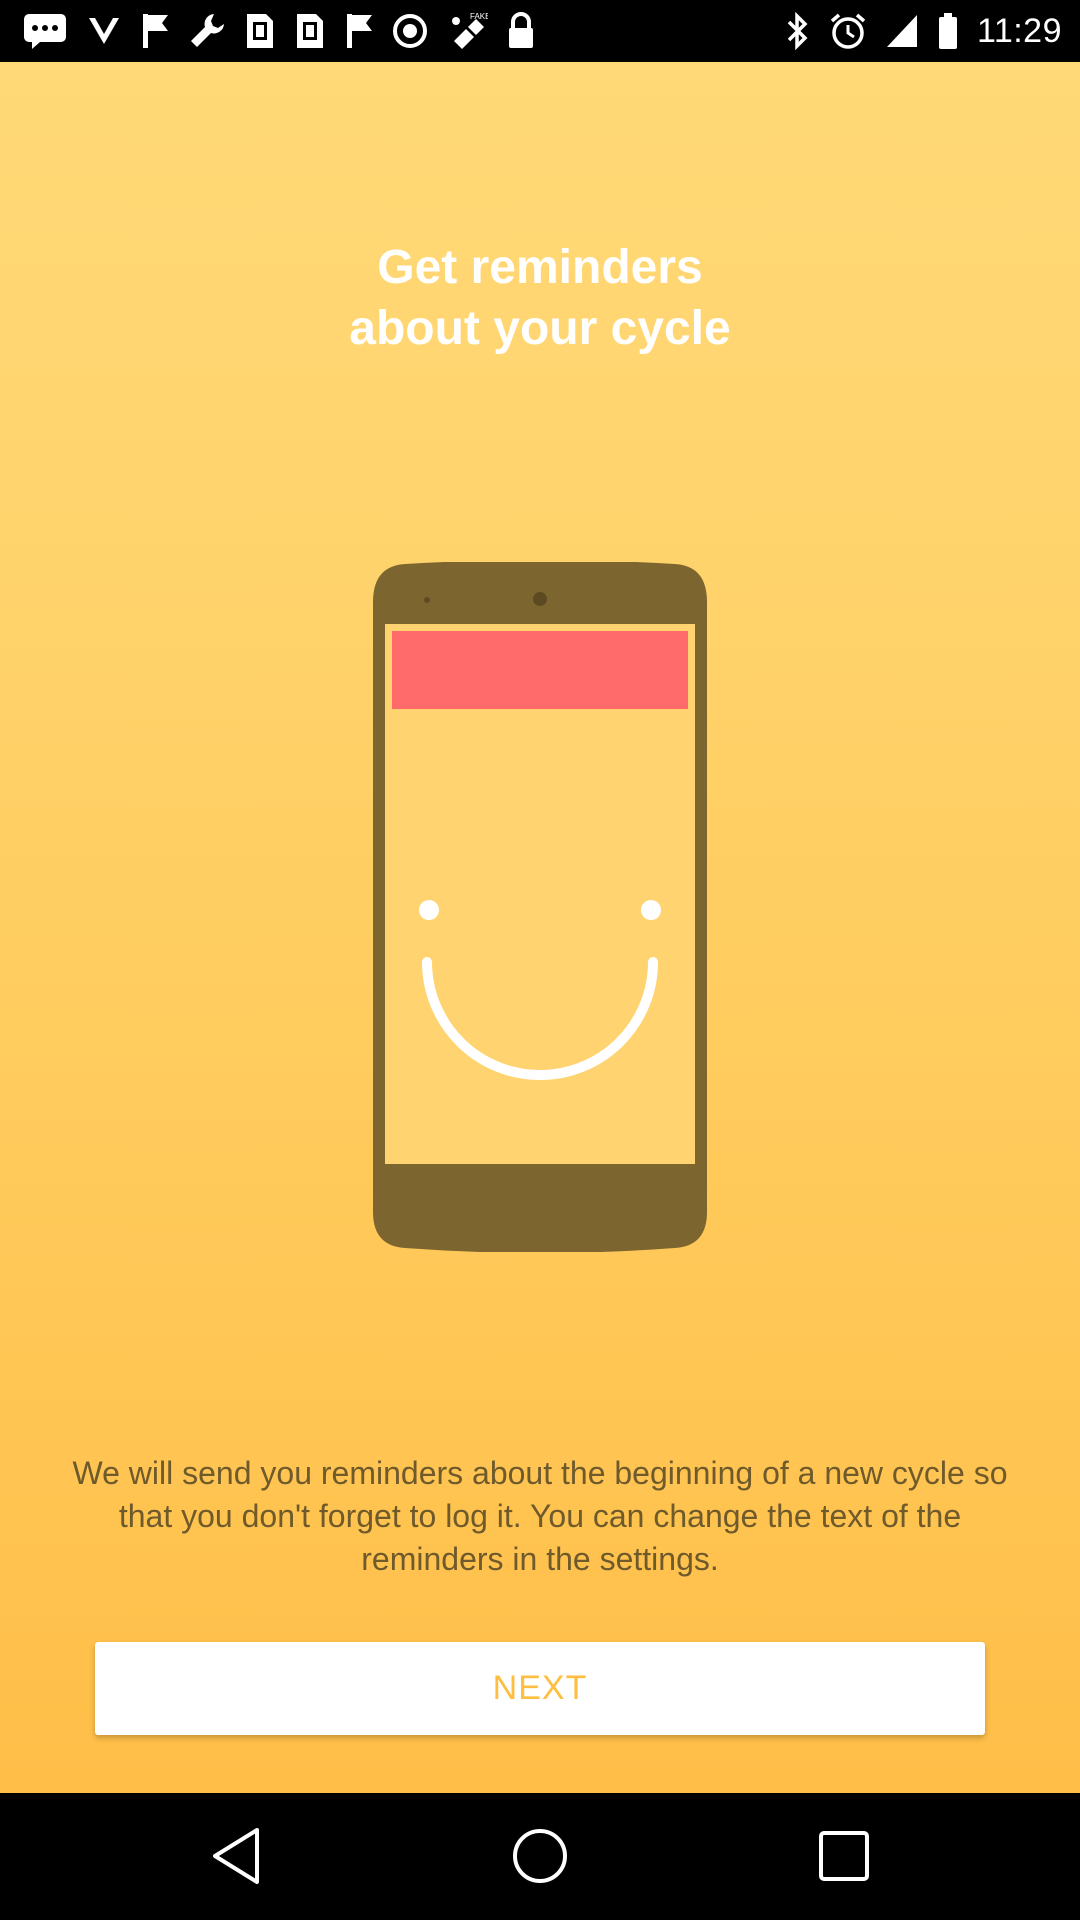 The width and height of the screenshot is (1080, 1920). Describe the element at coordinates (521, 31) in the screenshot. I see `lock-icon` at that location.